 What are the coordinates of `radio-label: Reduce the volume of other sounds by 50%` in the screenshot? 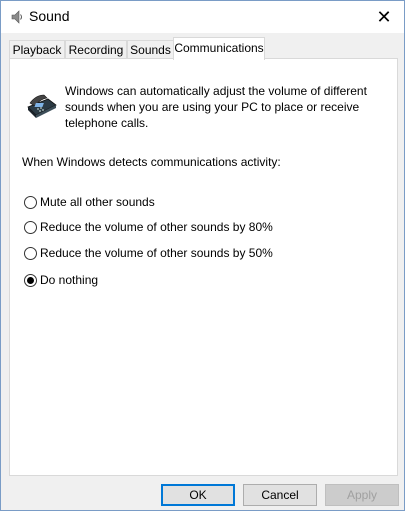 It's located at (156, 253).